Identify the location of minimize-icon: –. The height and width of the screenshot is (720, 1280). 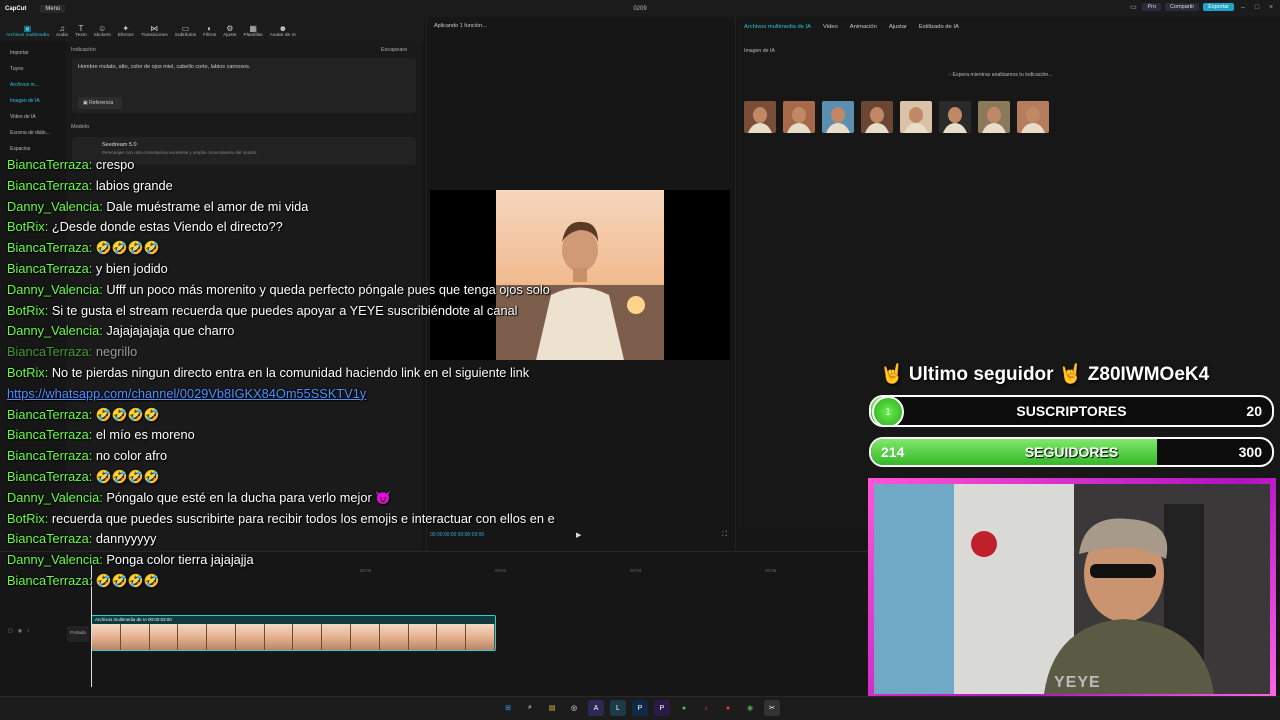
(1243, 7).